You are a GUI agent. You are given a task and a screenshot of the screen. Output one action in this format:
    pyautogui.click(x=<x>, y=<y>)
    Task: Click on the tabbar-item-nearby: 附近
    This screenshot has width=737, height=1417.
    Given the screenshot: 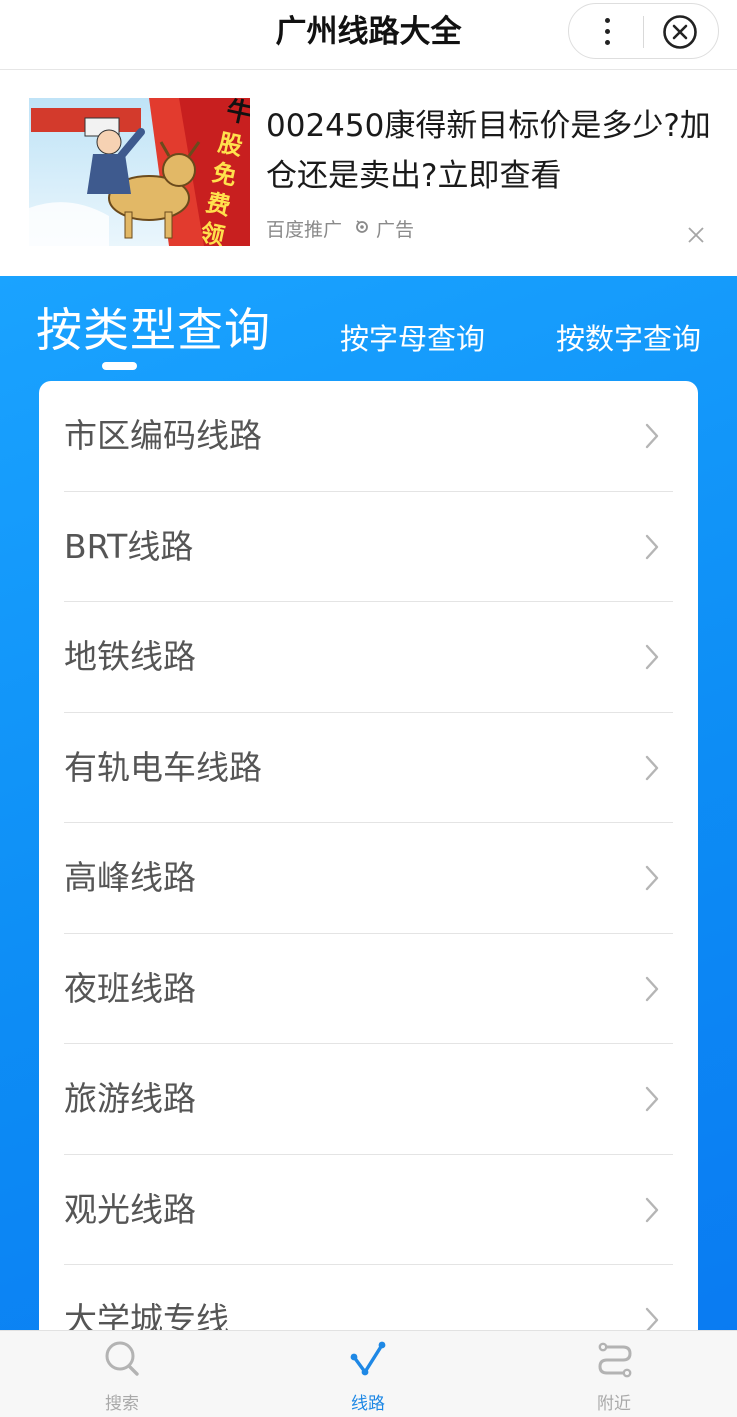 What is the action you would take?
    pyautogui.click(x=614, y=1374)
    